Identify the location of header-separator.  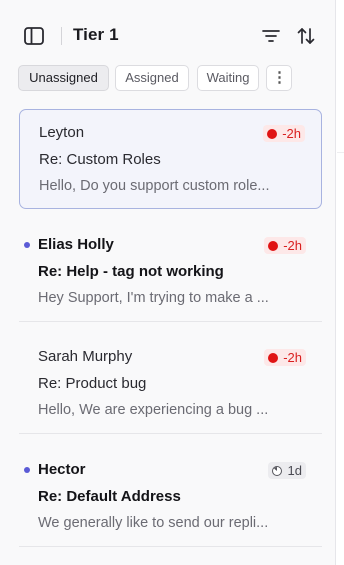
(61, 36).